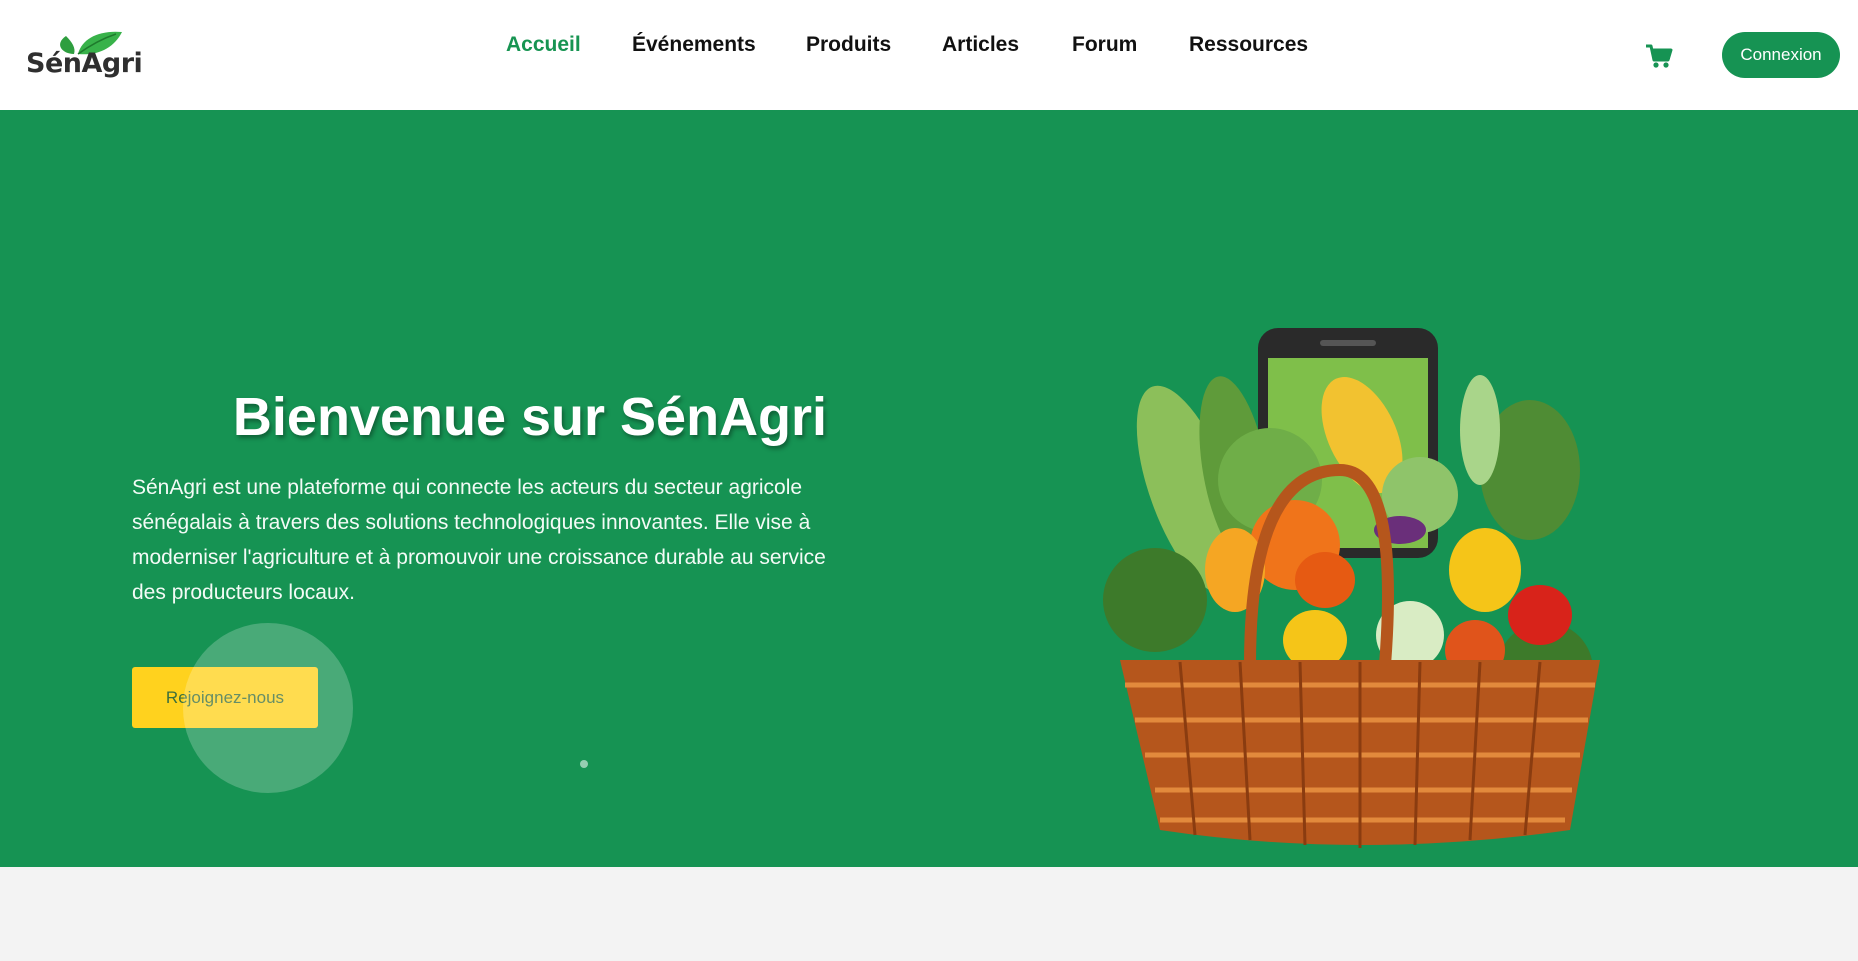  What do you see at coordinates (1659, 57) in the screenshot?
I see `shopping-cart-icon` at bounding box center [1659, 57].